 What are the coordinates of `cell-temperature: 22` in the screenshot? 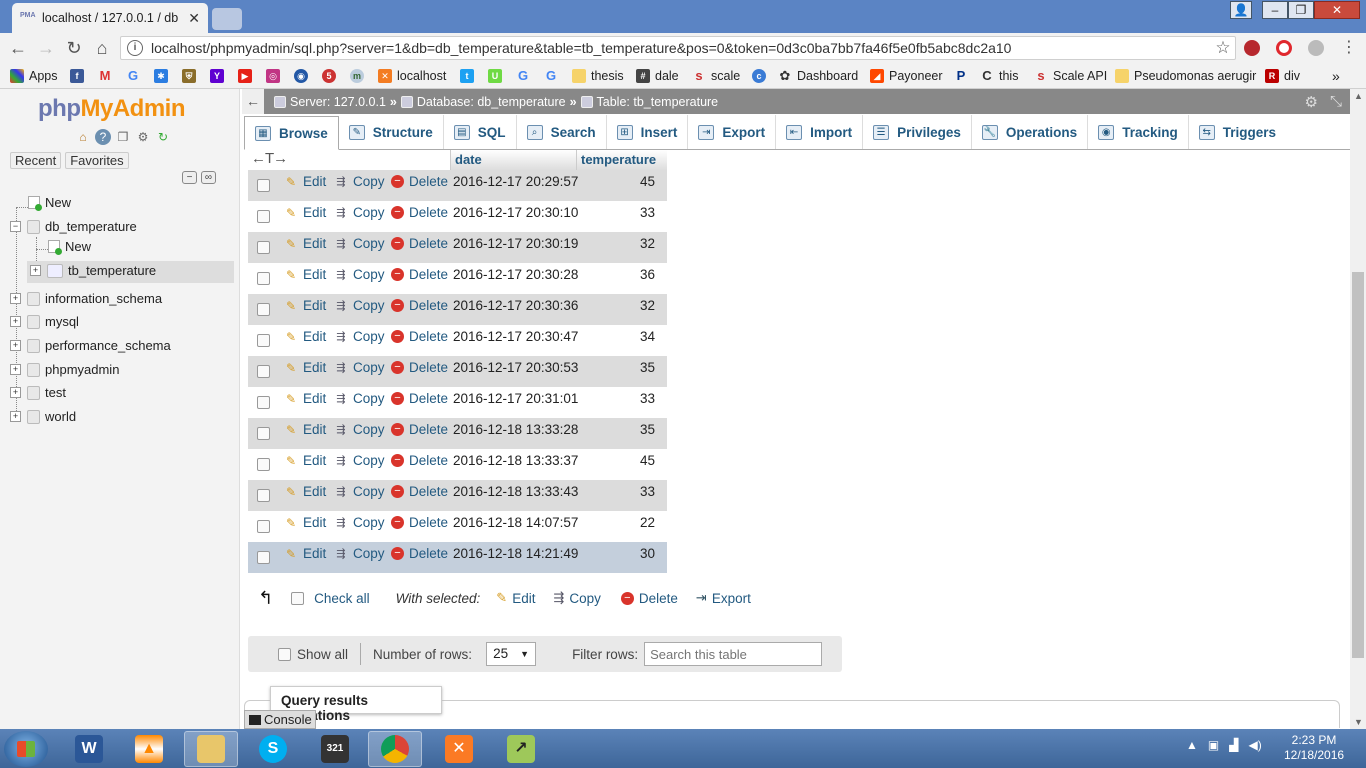 It's located at (647, 522).